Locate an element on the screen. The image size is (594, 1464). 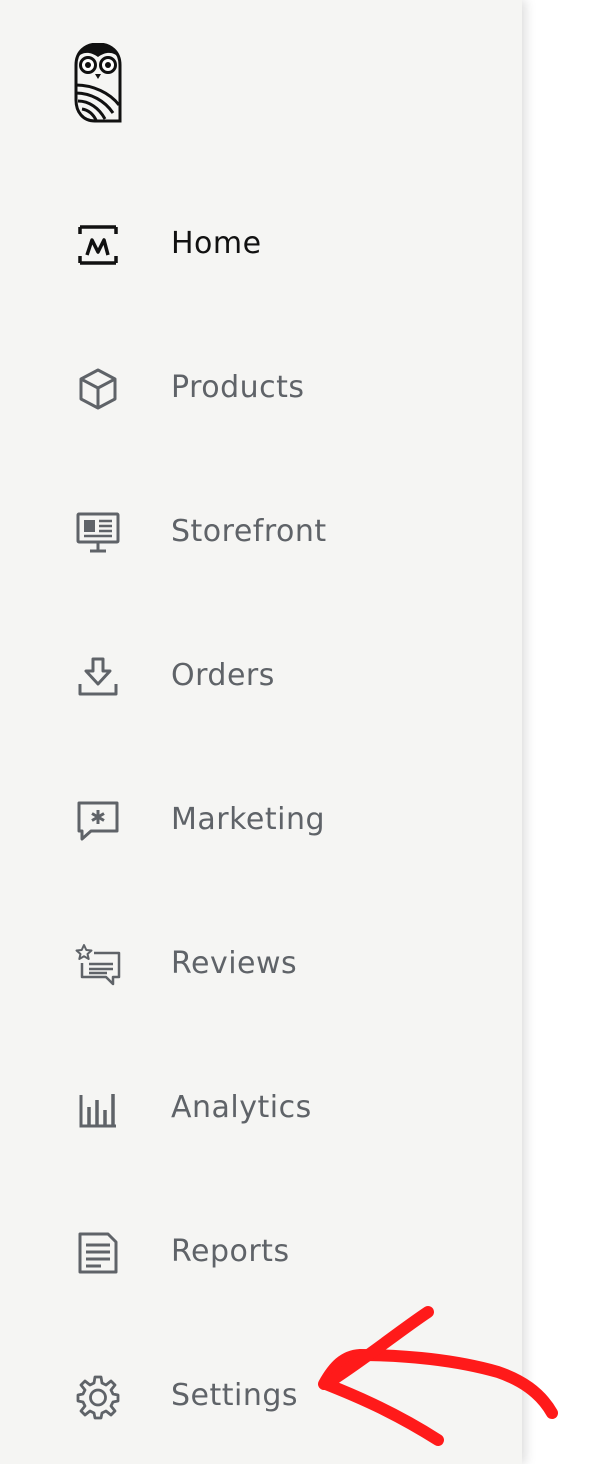
sidebar-item-orders: Orders is located at coordinates (261, 676).